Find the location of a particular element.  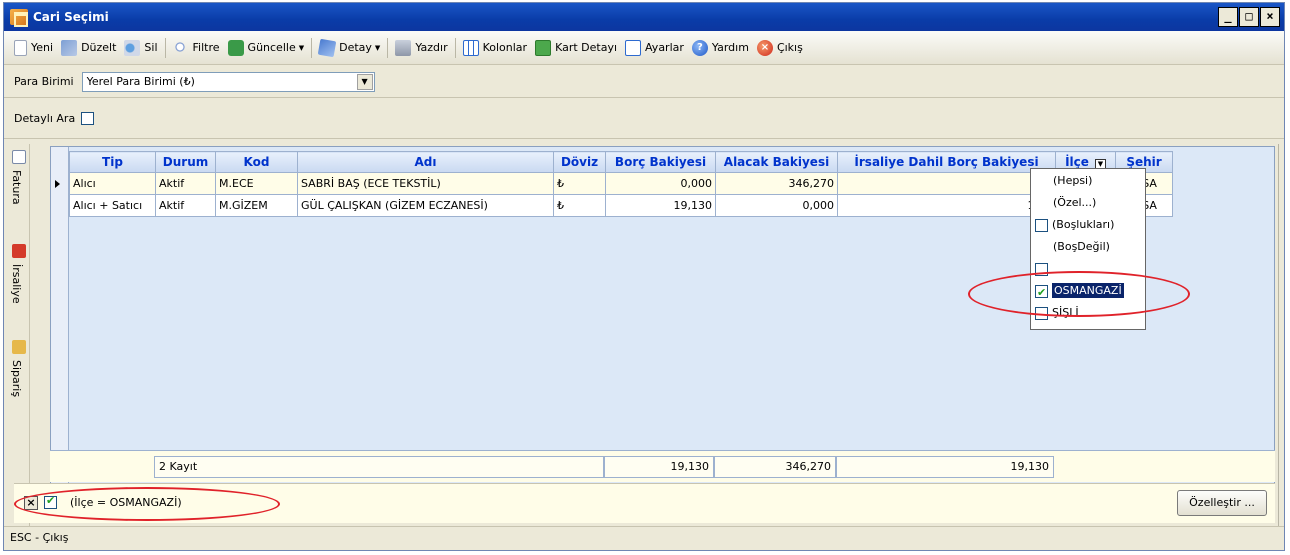

detailed-search-row: Detaylı Ara is located at coordinates (644, 119).